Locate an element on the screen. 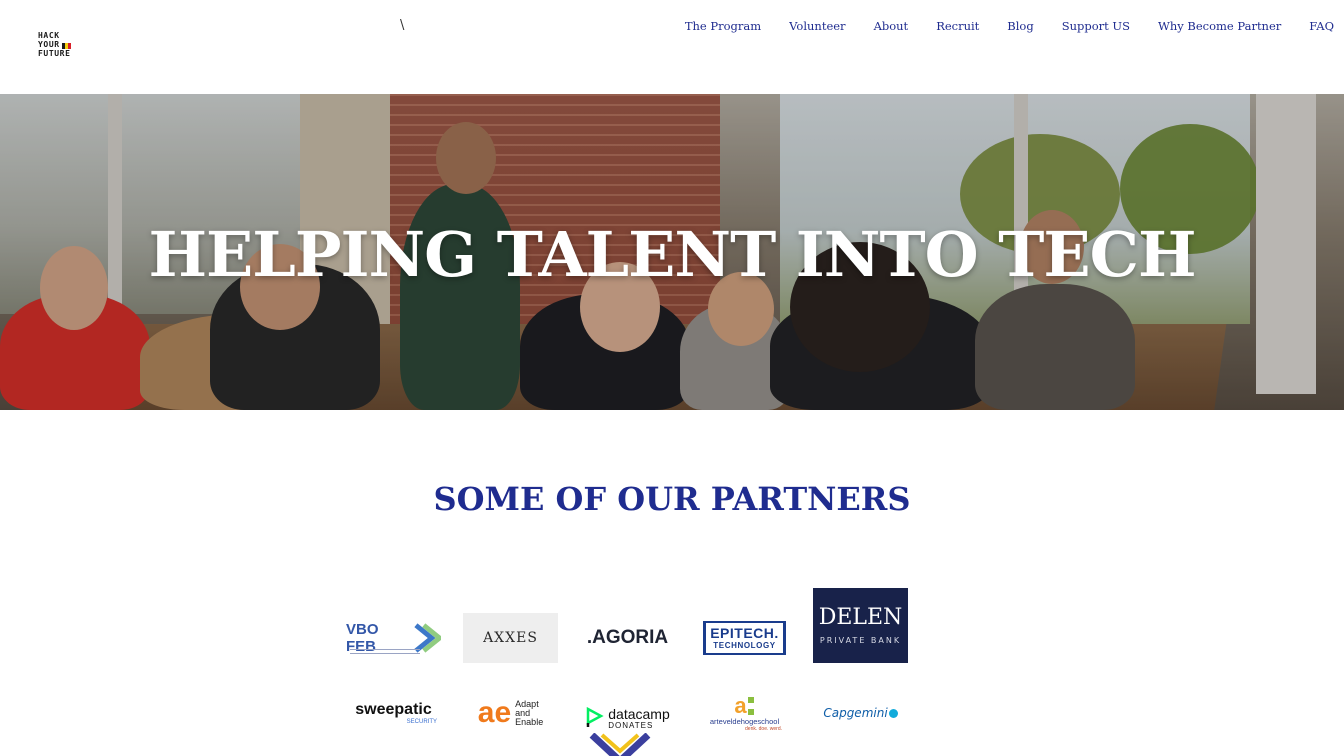 The image size is (1344, 756). nav-about: About is located at coordinates (891, 26).